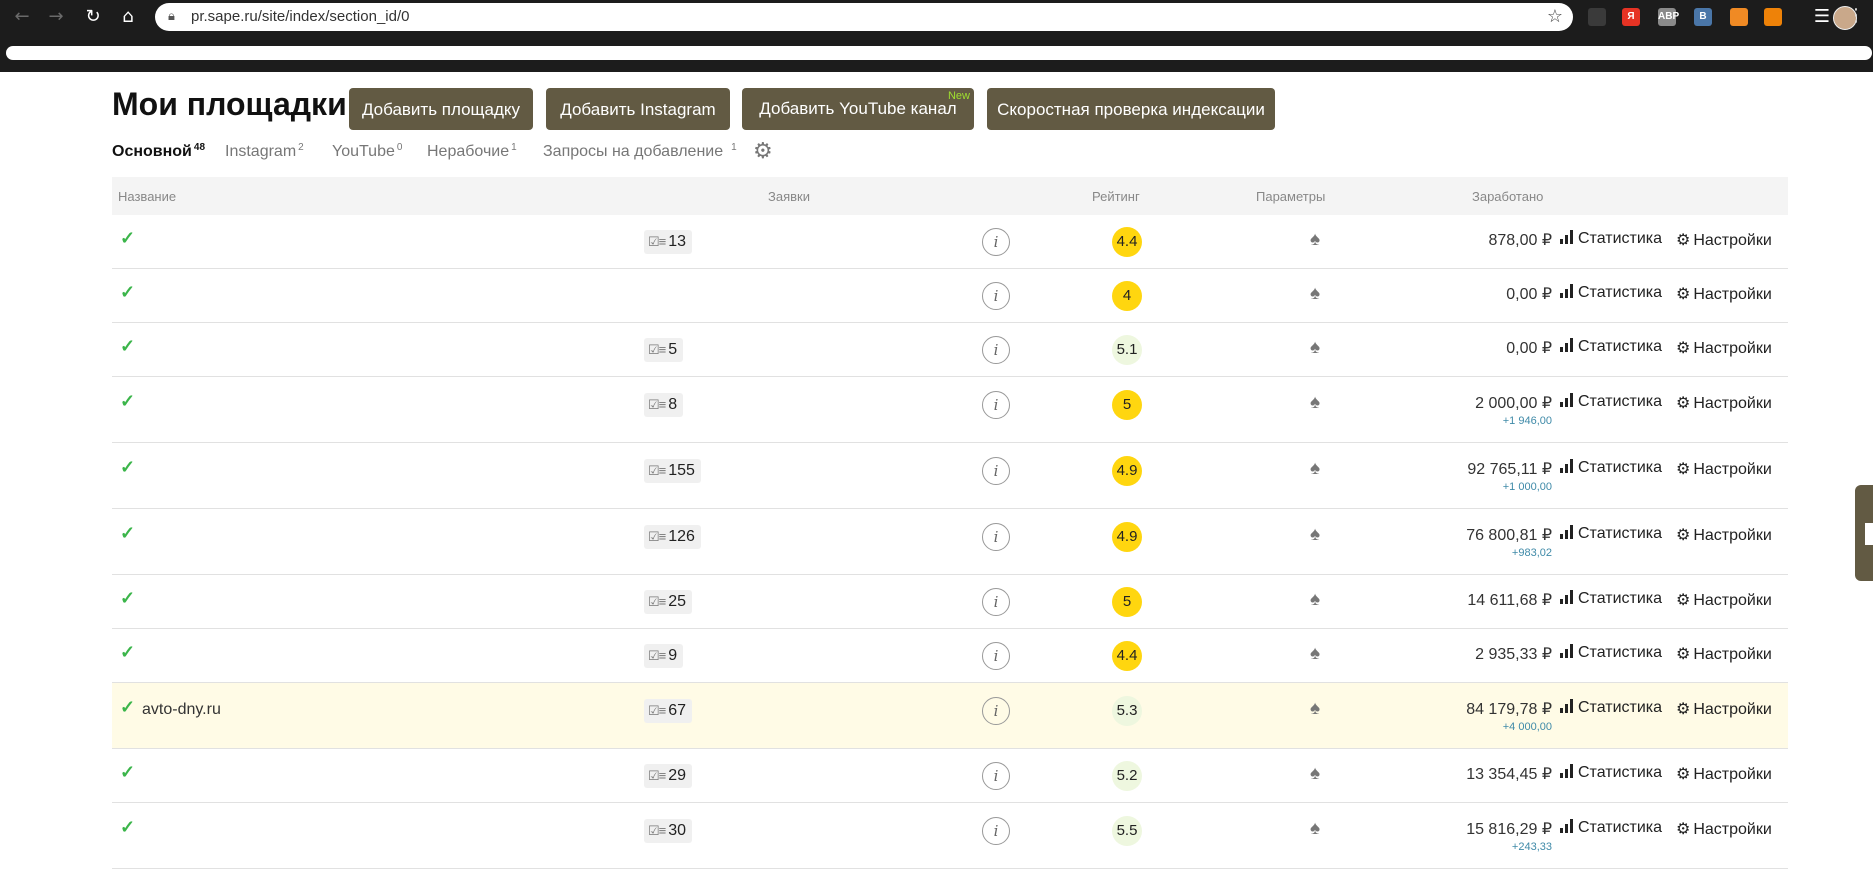  What do you see at coordinates (1509, 469) in the screenshot?
I see `earned-amount: 92 765,11 ₽` at bounding box center [1509, 469].